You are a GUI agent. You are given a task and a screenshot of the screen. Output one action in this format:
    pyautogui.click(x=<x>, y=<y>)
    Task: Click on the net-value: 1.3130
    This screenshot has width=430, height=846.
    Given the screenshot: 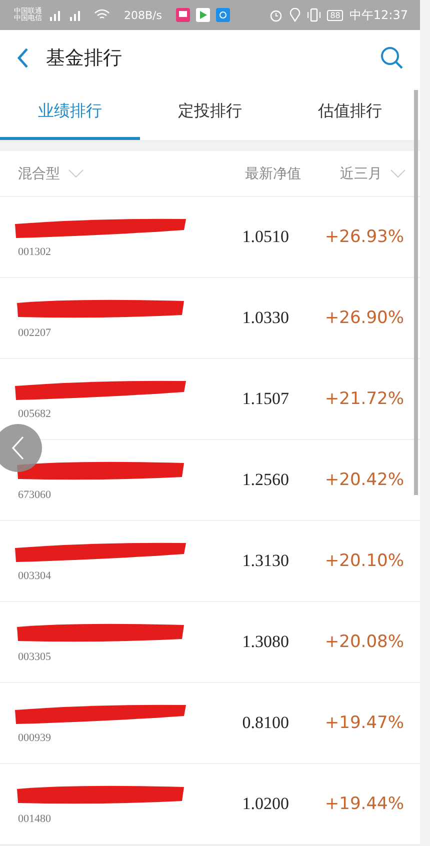 What is the action you would take?
    pyautogui.click(x=265, y=561)
    